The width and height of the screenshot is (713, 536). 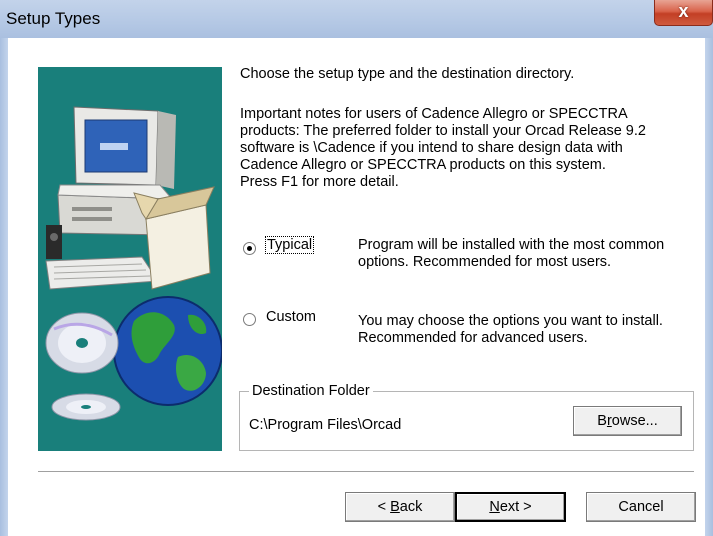 I want to click on window-title: Setup Types, so click(x=53, y=18).